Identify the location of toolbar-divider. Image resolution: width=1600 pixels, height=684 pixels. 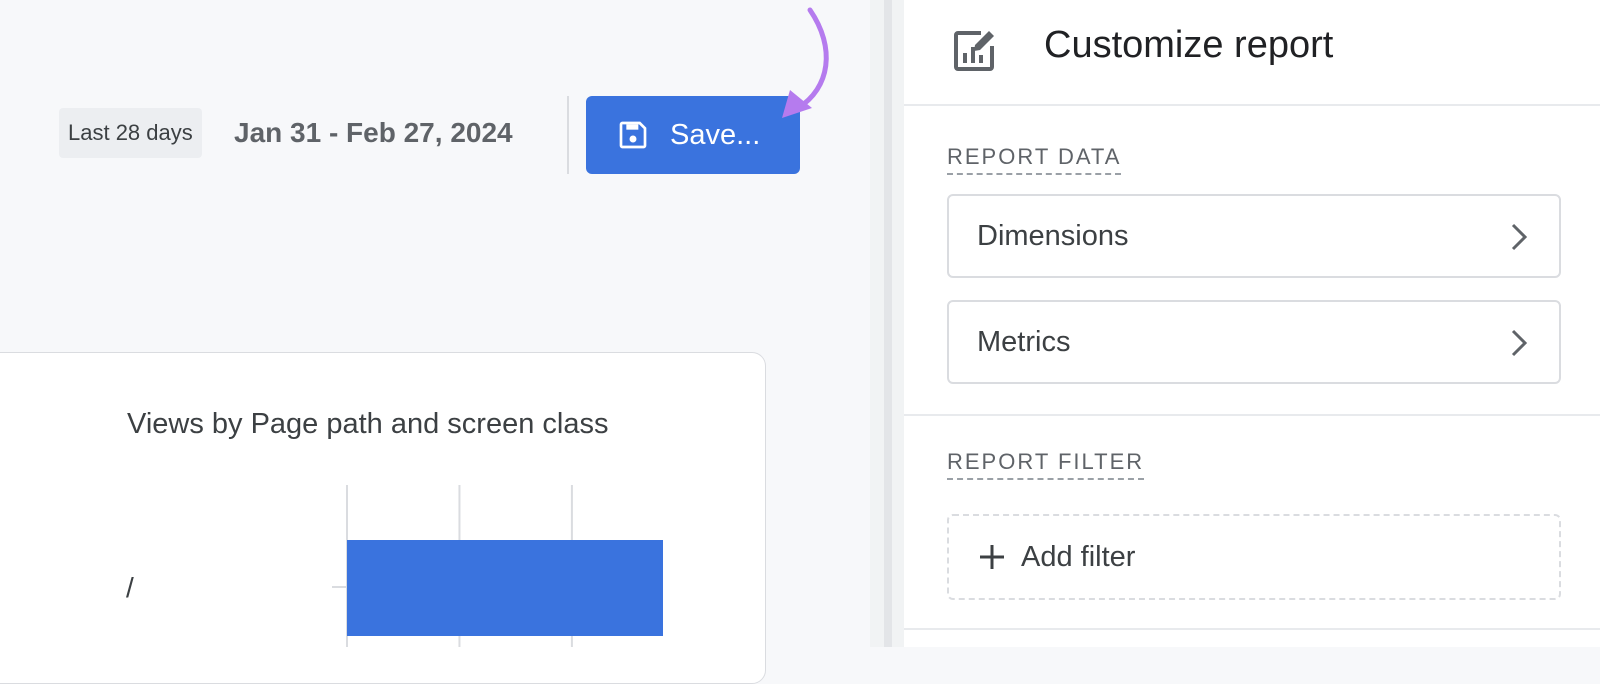
(568, 135).